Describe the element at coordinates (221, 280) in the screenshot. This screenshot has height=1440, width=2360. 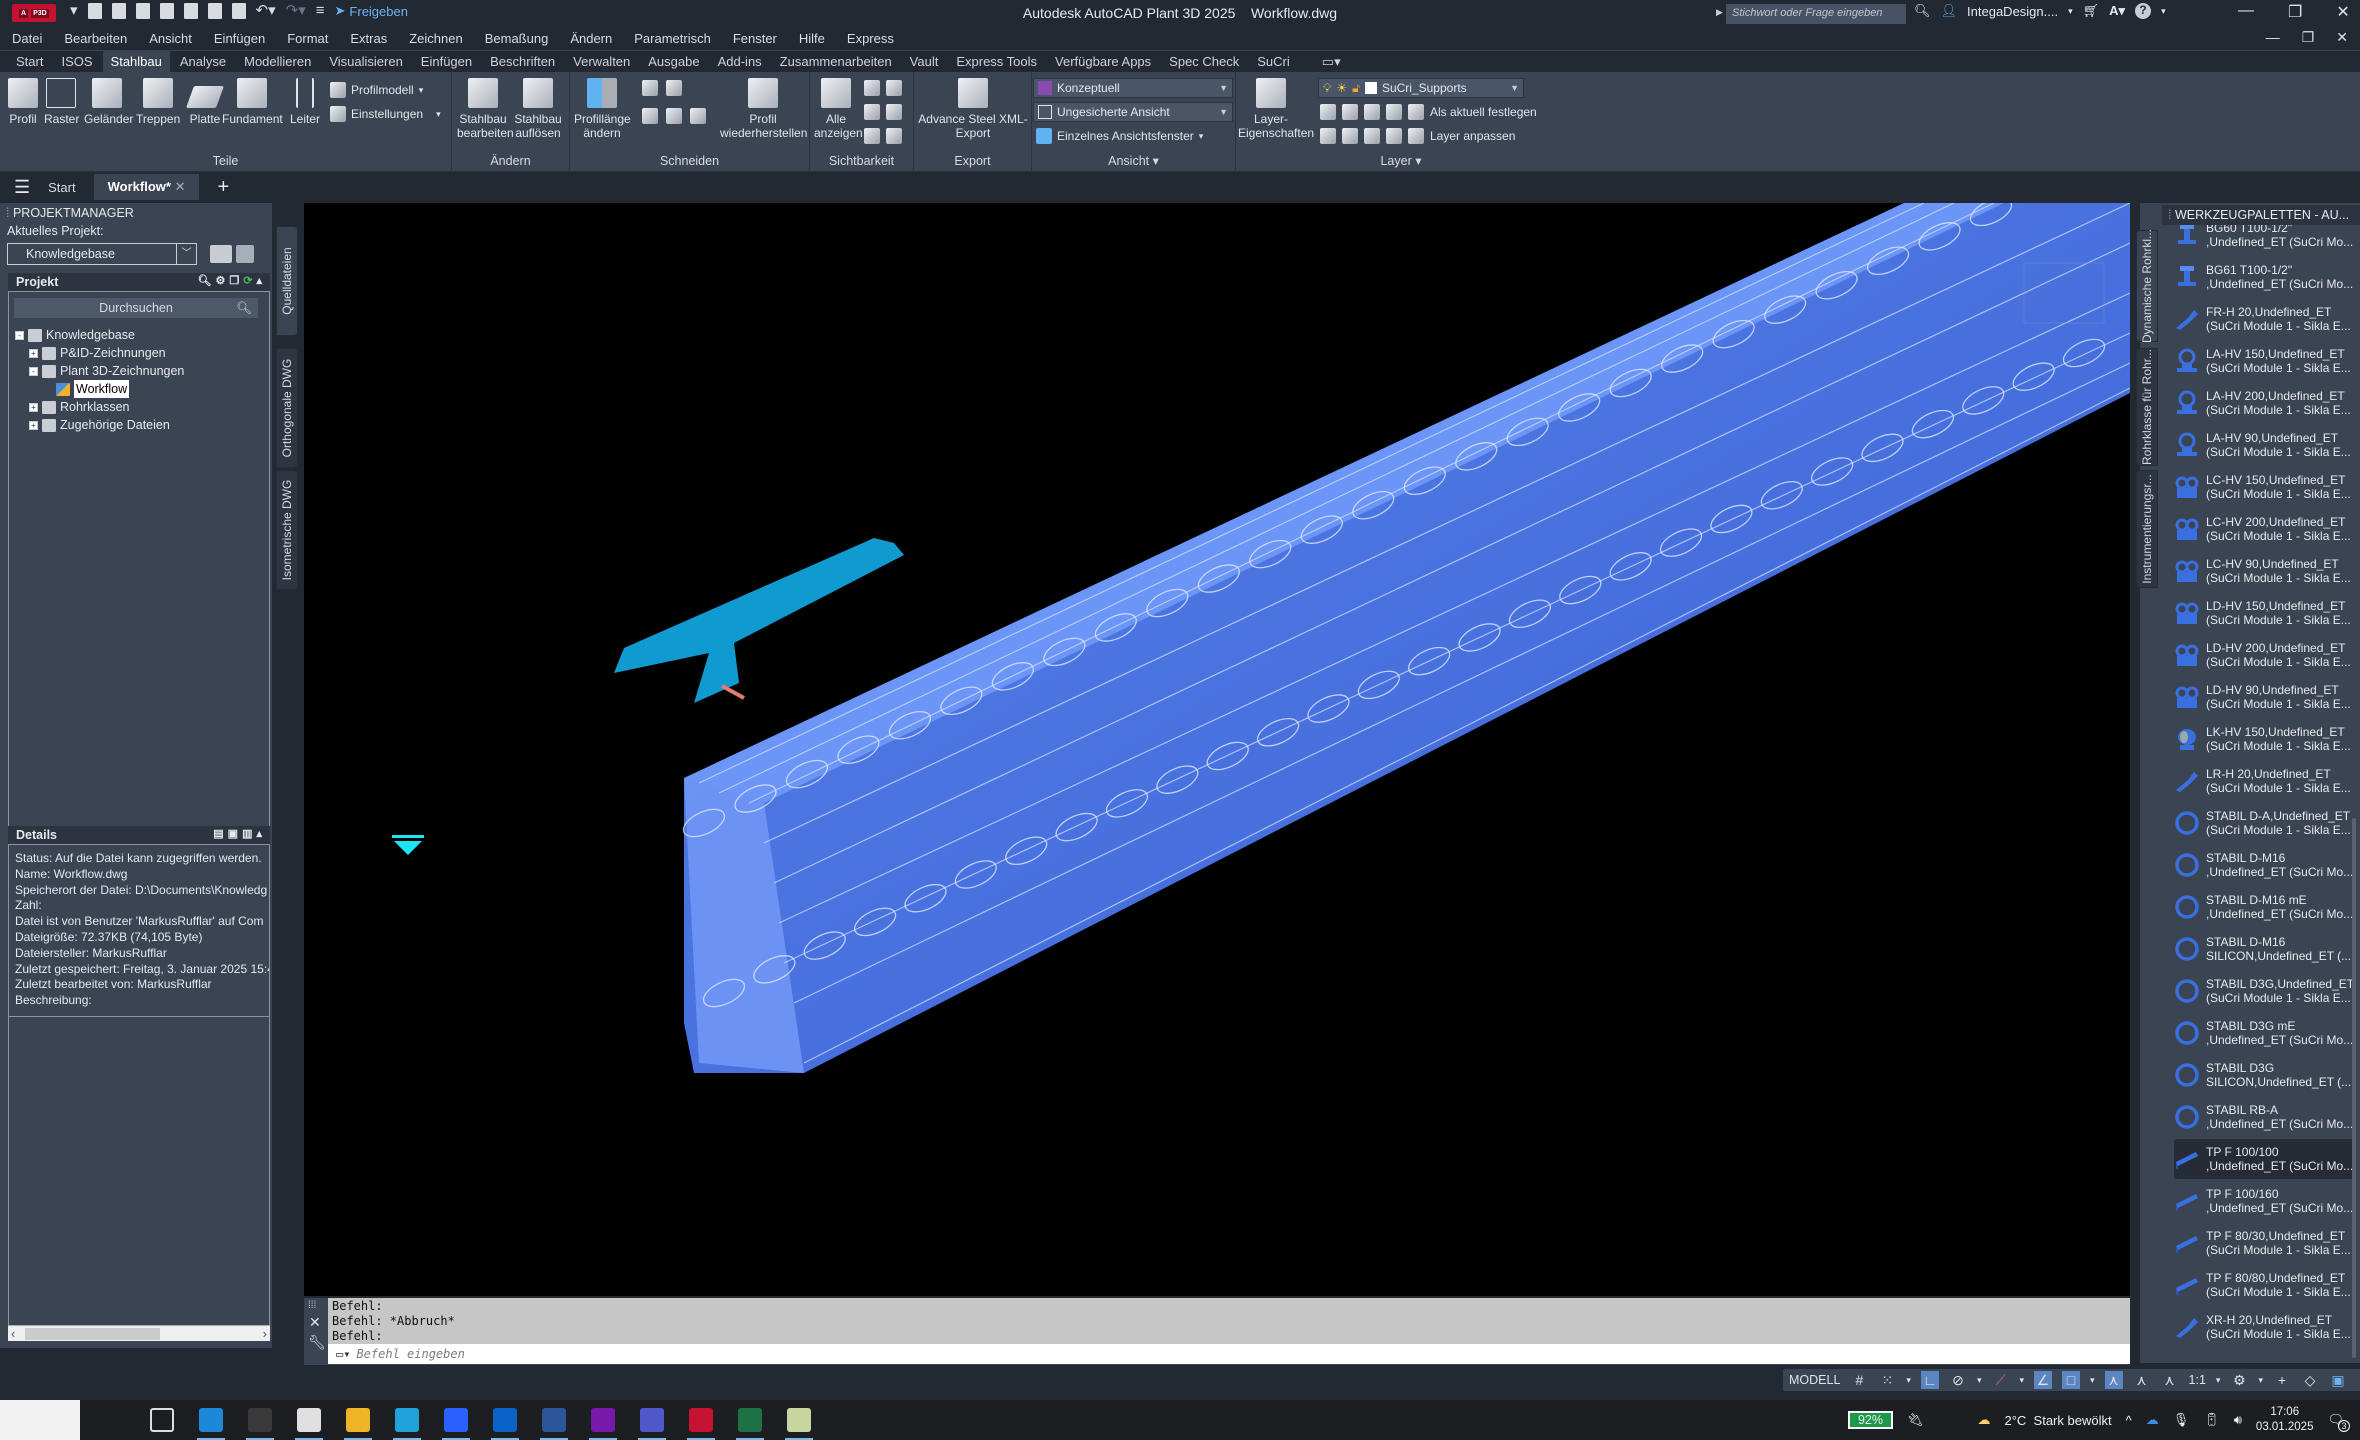
I see `project-settings-icon: ⚙` at that location.